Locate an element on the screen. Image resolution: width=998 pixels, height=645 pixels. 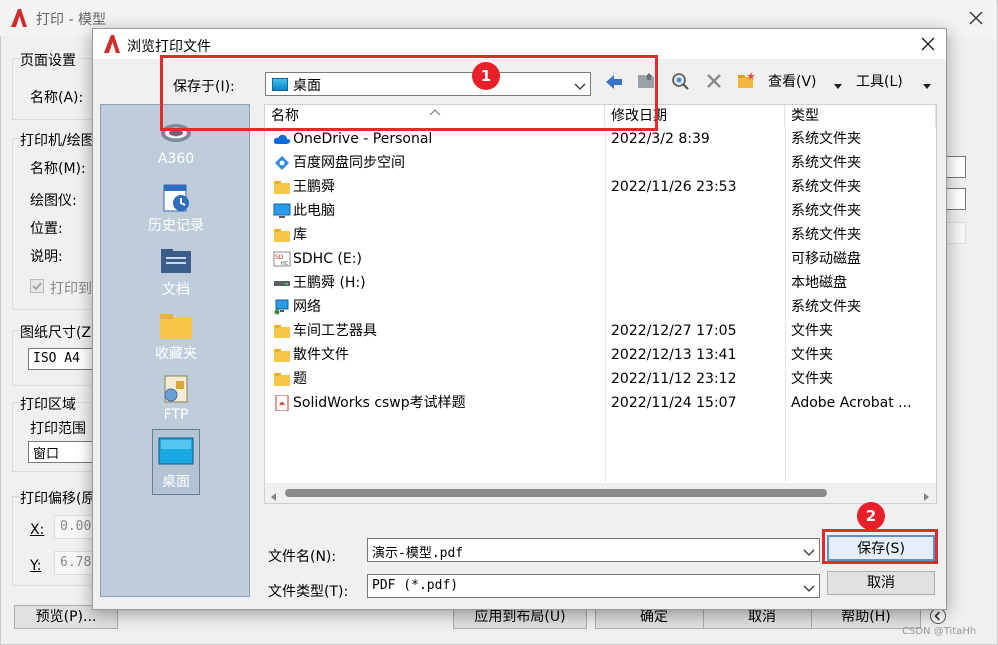
print-dialog-title: 打印 - 模型 is located at coordinates (71, 20).